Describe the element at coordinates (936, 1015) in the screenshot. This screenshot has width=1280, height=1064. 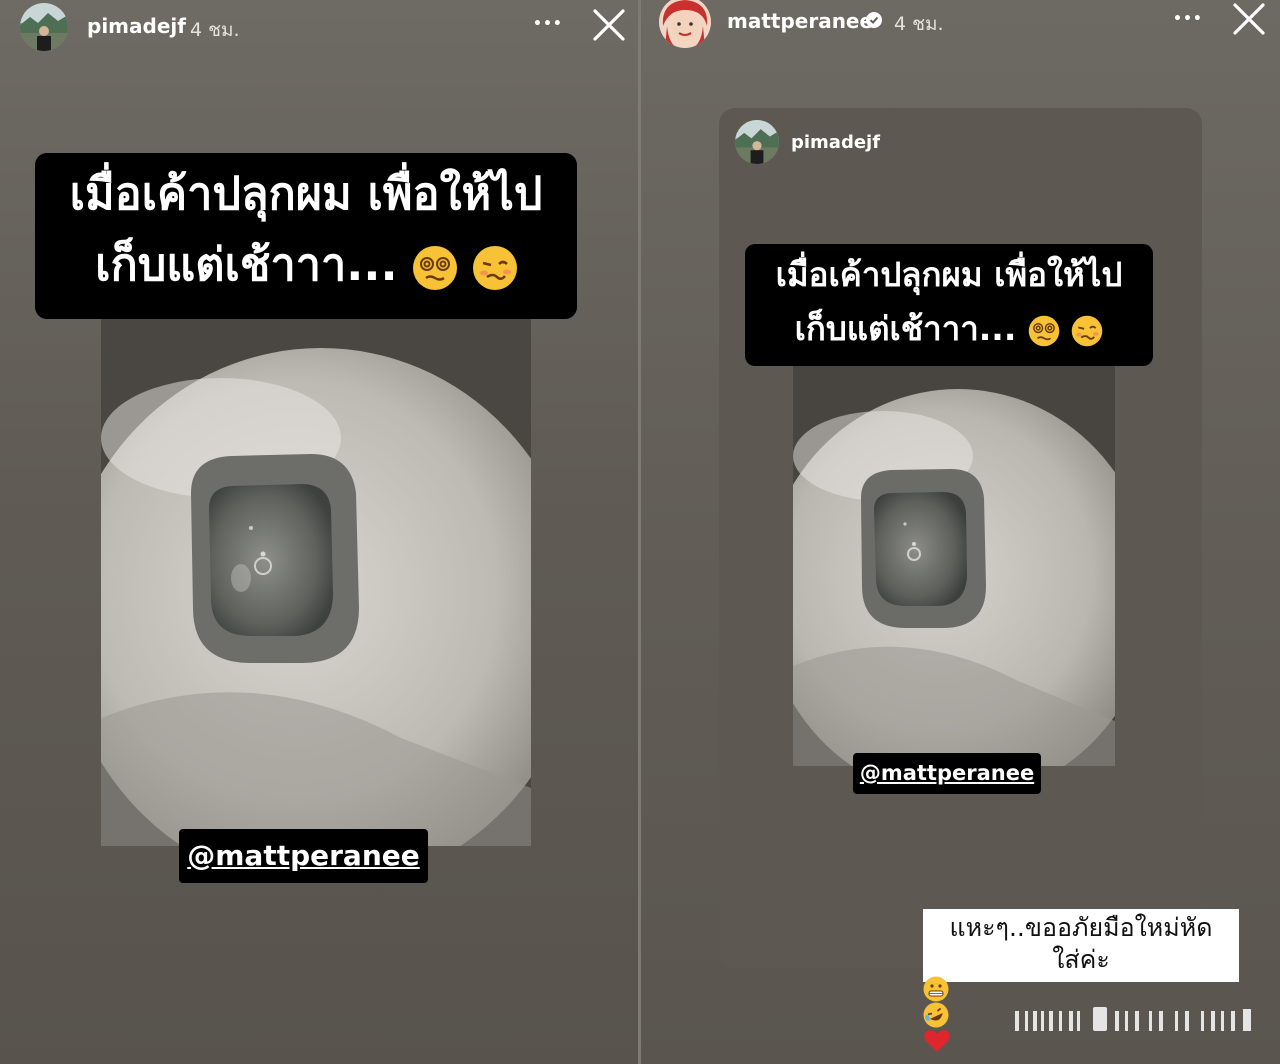
I see `rolling-laughing-face-emoji` at that location.